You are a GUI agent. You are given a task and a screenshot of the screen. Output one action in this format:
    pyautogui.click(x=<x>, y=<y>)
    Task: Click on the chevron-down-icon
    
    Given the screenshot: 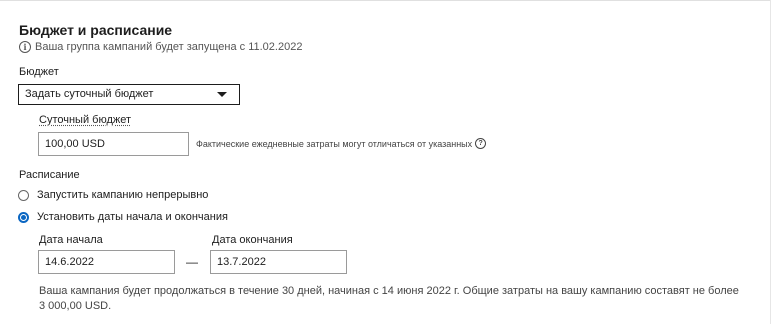 What is the action you would take?
    pyautogui.click(x=222, y=94)
    